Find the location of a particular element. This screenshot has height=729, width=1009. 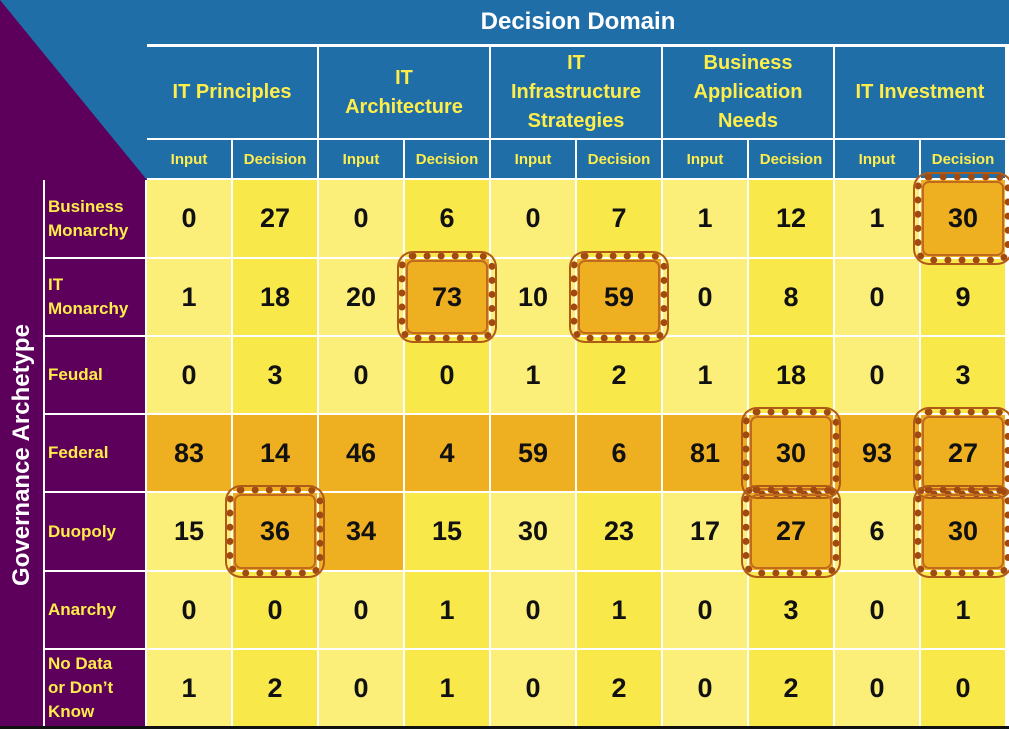

data-cell: 83 is located at coordinates (189, 453).